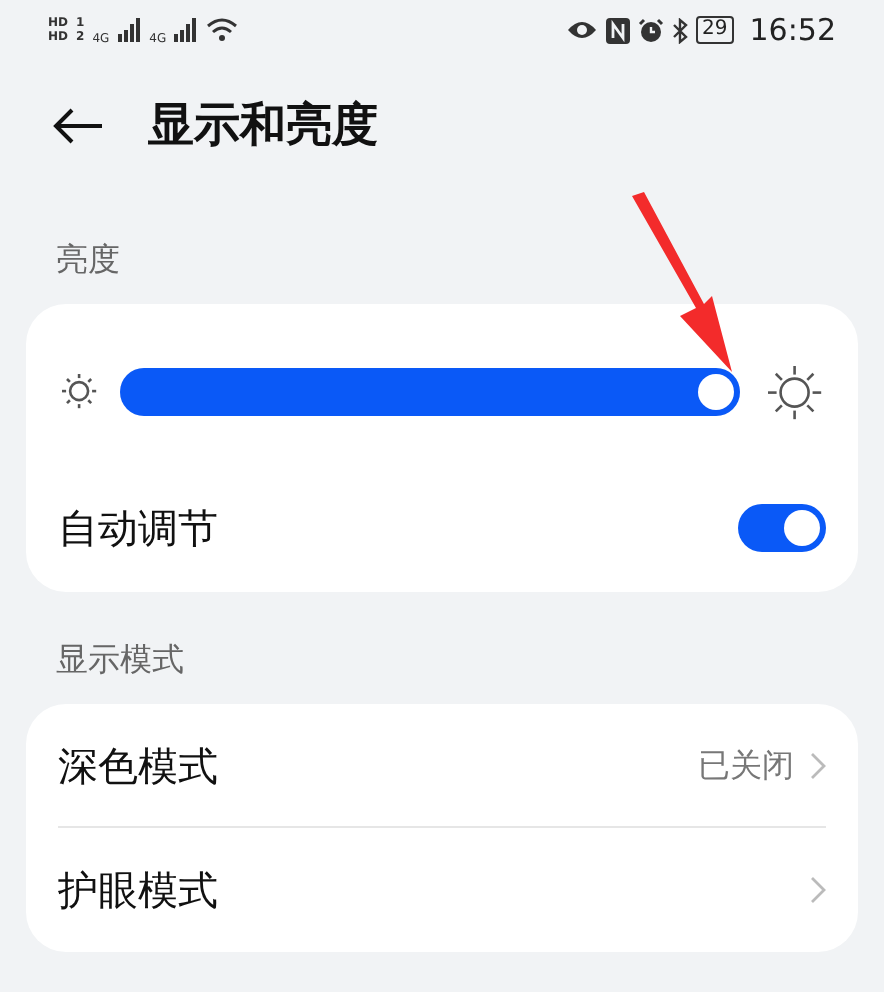  What do you see at coordinates (782, 528) in the screenshot?
I see `toggle-switch` at bounding box center [782, 528].